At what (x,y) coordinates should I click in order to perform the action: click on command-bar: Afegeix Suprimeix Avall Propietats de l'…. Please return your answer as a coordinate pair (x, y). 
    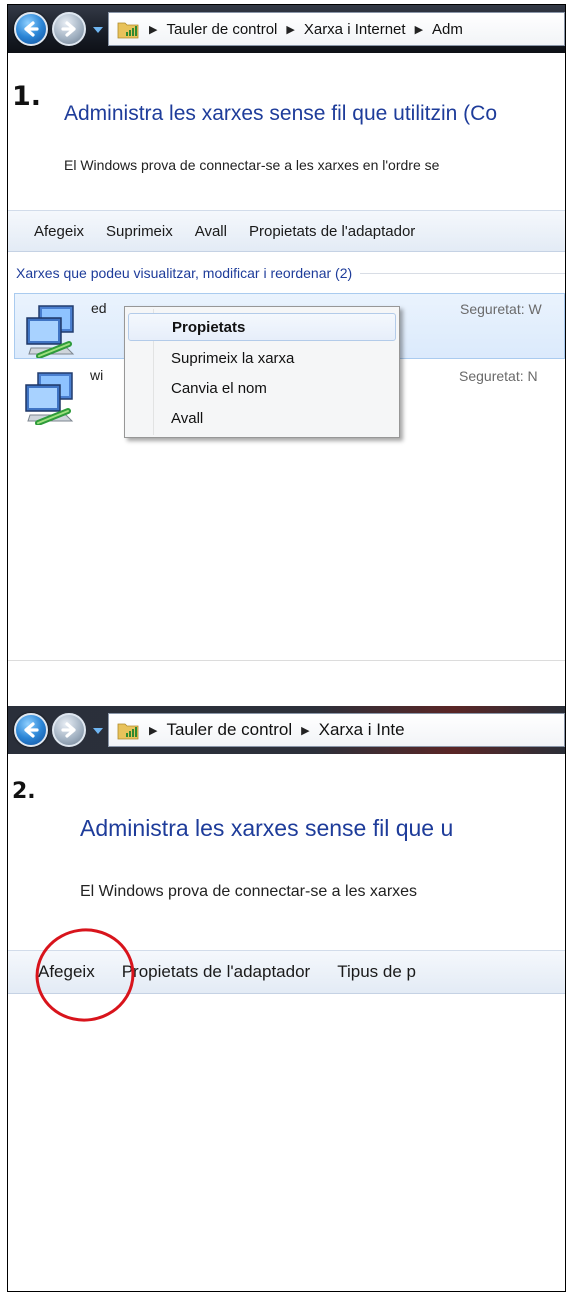
    Looking at the image, I should click on (286, 231).